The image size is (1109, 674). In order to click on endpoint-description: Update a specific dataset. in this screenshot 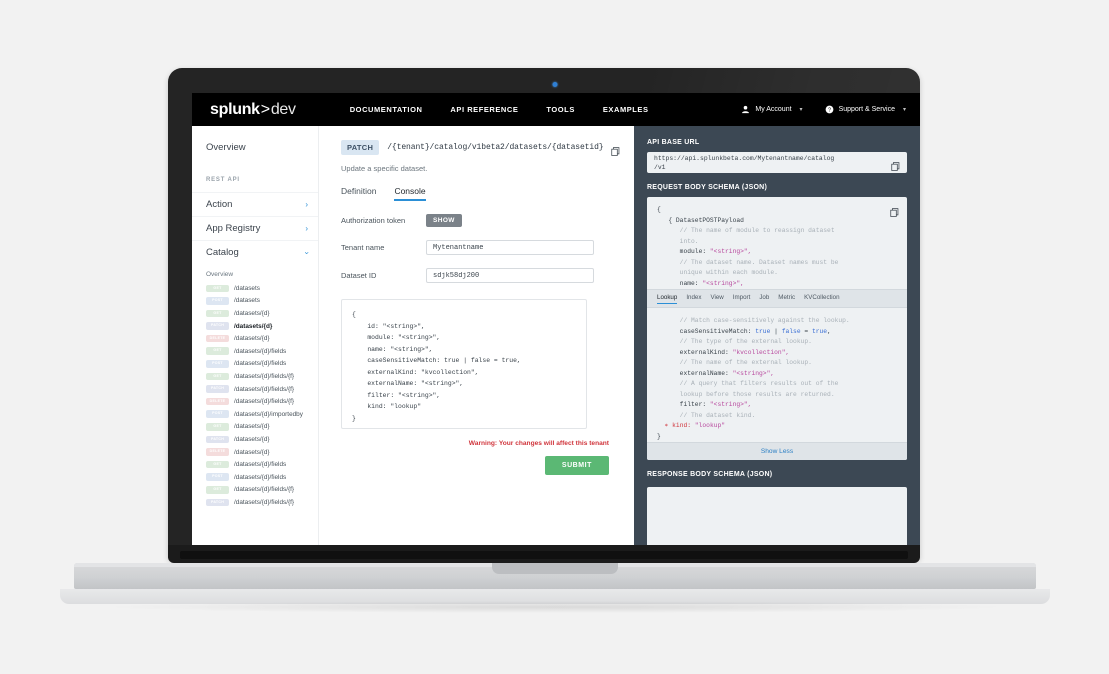, I will do `click(384, 168)`.